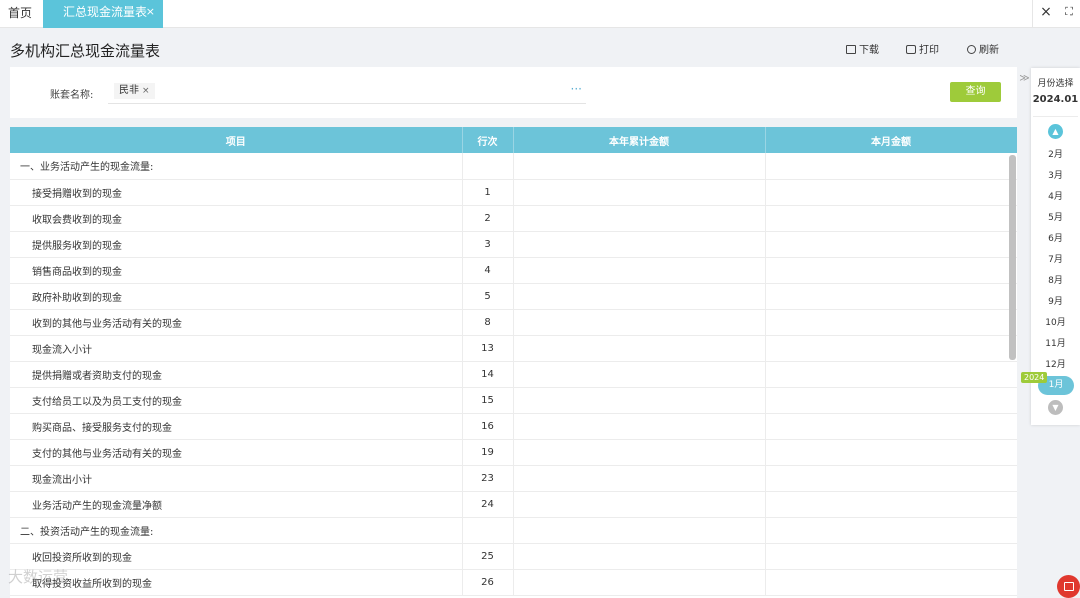 The width and height of the screenshot is (1080, 598). I want to click on cell-line: 19, so click(488, 452).